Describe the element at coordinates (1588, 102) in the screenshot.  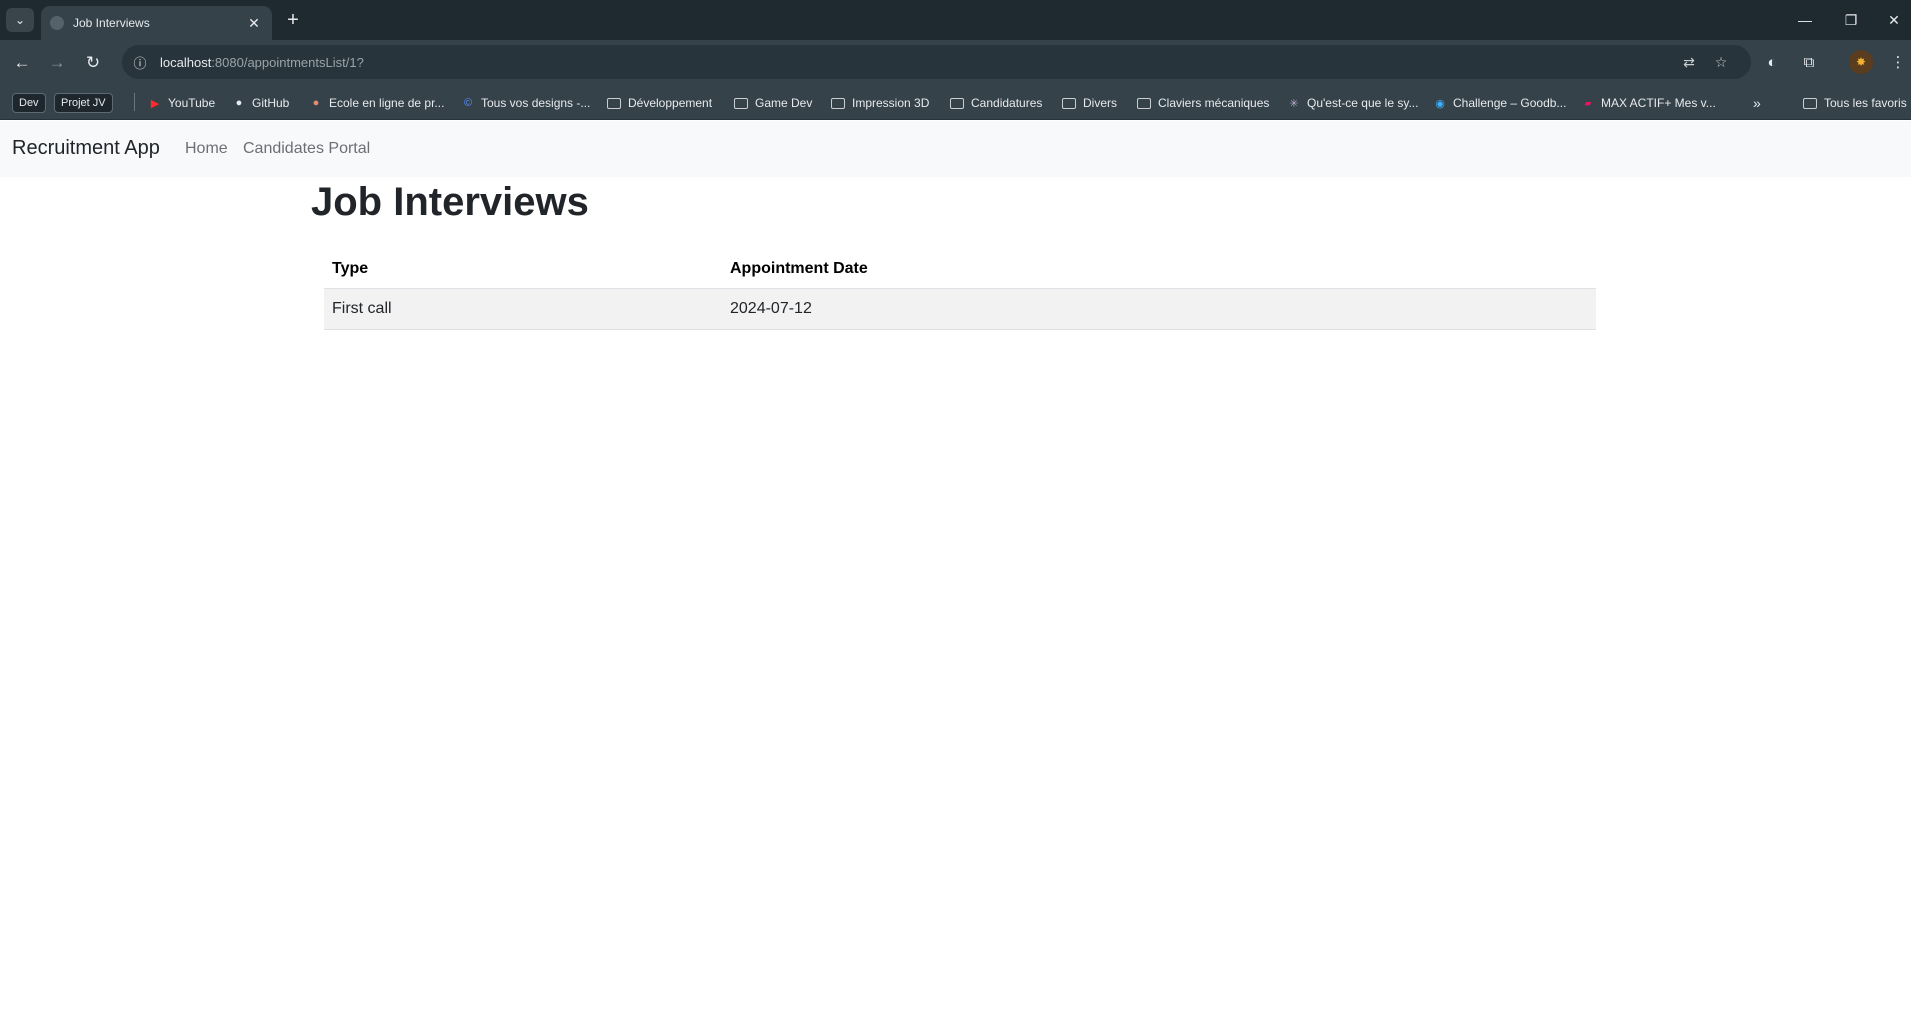
I see `sncf-icon: ▰` at that location.